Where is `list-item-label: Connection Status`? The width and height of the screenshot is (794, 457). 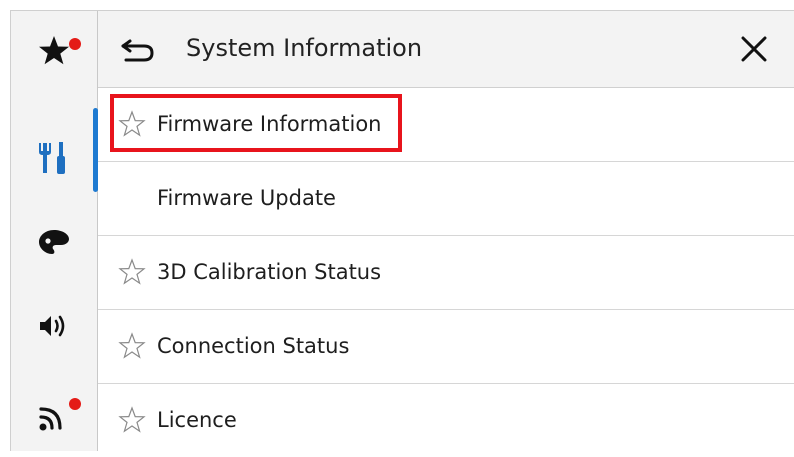 list-item-label: Connection Status is located at coordinates (253, 346).